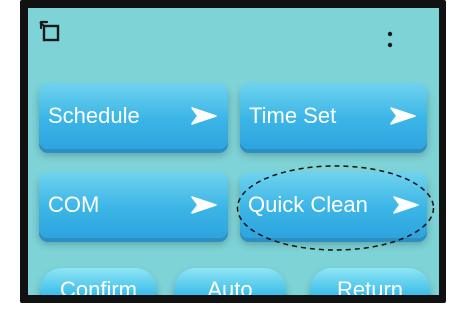  I want to click on schedule-label: Schedule, so click(94, 115).